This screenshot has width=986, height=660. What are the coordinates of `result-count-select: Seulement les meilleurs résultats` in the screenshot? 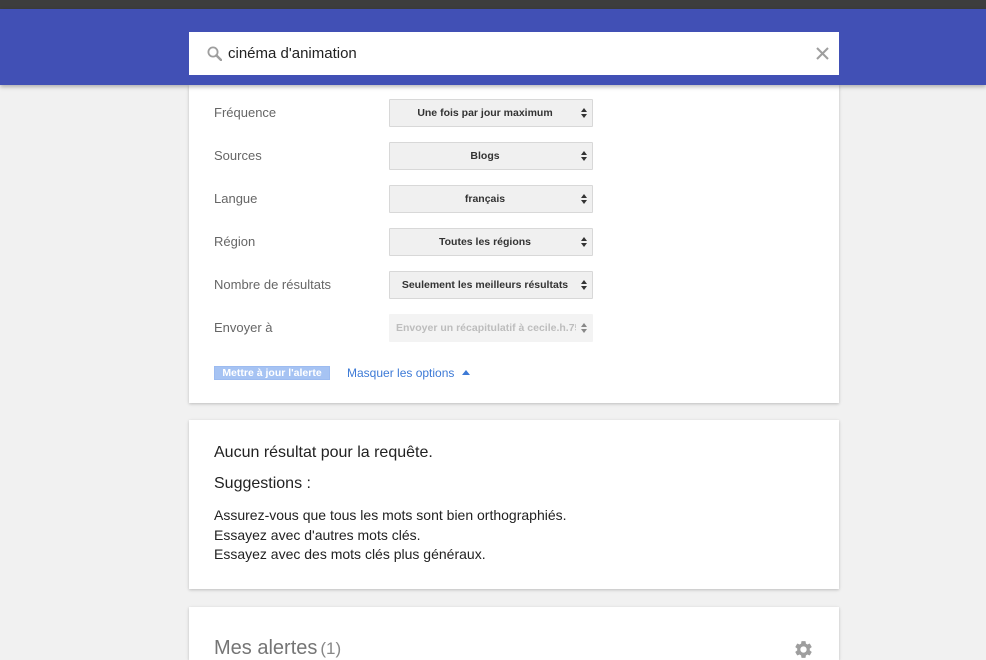 It's located at (491, 285).